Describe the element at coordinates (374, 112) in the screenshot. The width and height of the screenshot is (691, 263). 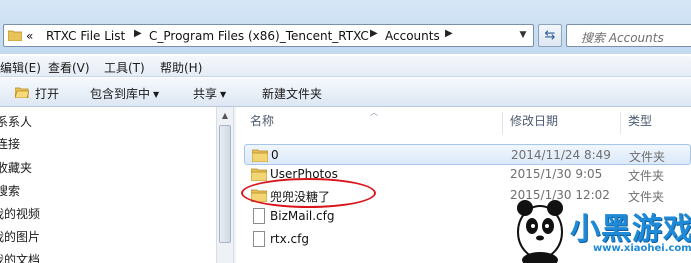
I see `sort-indicator-icon: ︿` at that location.